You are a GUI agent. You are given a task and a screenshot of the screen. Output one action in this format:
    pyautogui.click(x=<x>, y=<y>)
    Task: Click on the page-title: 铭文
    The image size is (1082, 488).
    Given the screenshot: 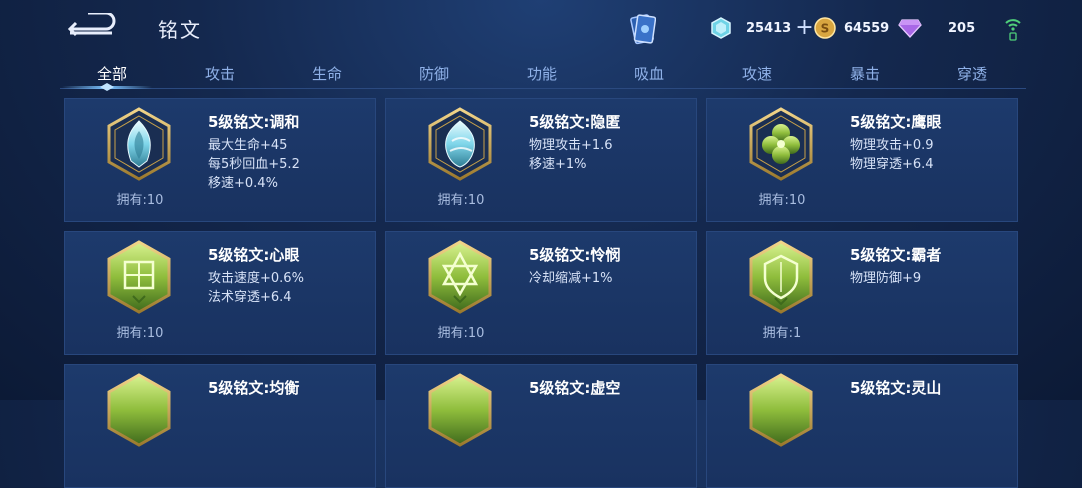 What is the action you would take?
    pyautogui.click(x=180, y=30)
    